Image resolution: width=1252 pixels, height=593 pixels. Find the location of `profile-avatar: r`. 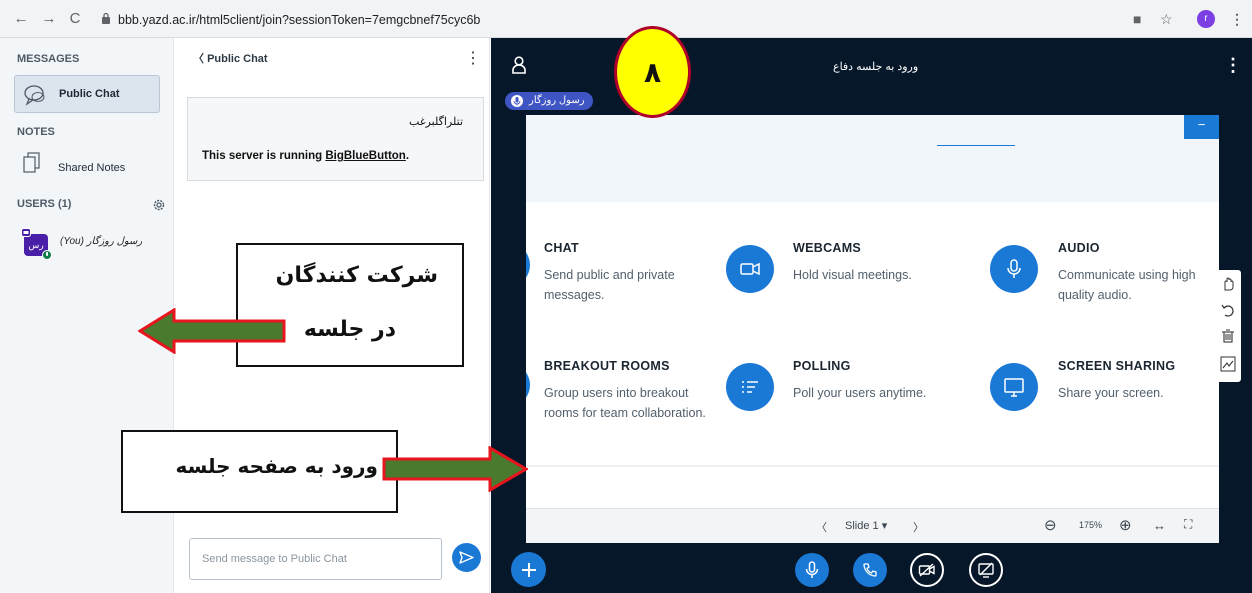

profile-avatar: r is located at coordinates (1206, 19).